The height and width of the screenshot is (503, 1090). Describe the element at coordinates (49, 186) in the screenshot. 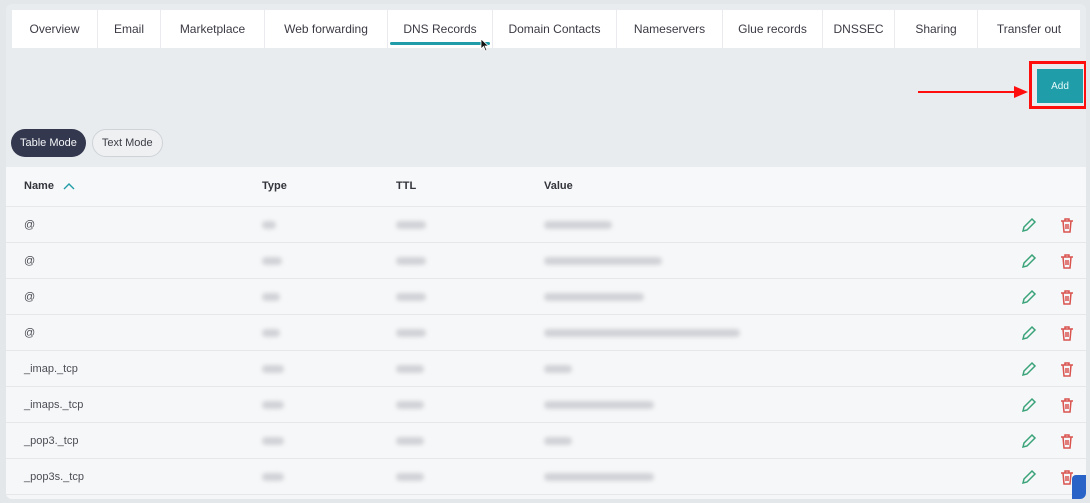

I see `column-header-name: Name` at that location.